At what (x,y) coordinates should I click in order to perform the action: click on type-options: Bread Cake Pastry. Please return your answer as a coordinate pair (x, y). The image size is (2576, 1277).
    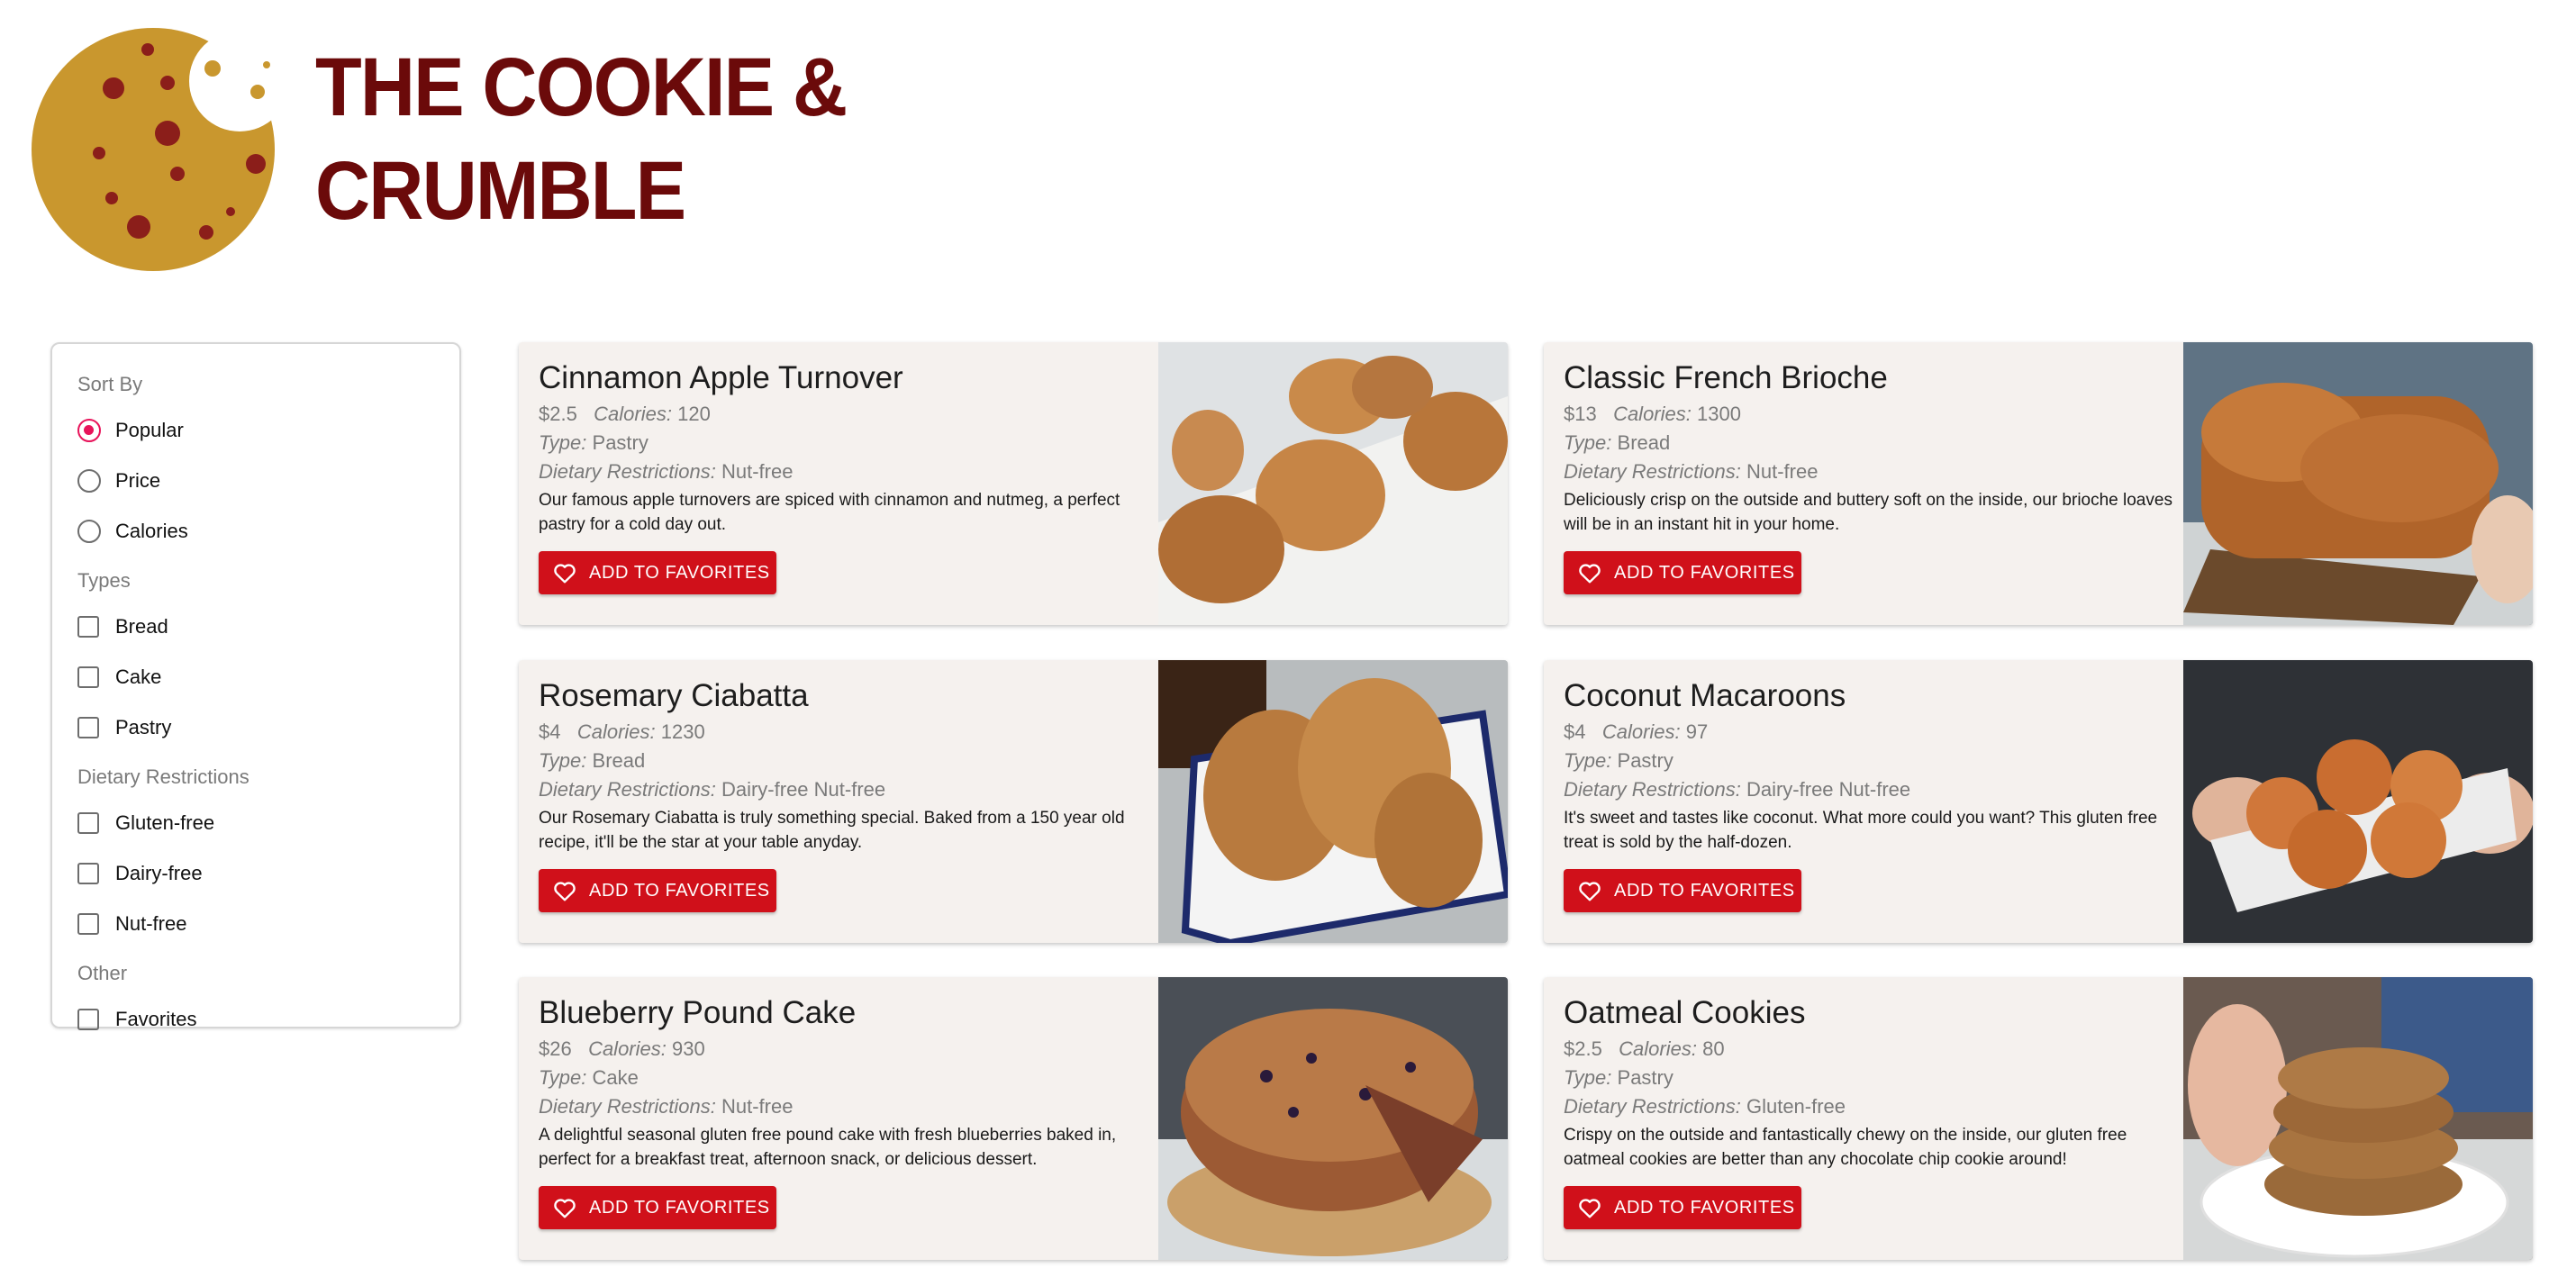
    Looking at the image, I should click on (268, 678).